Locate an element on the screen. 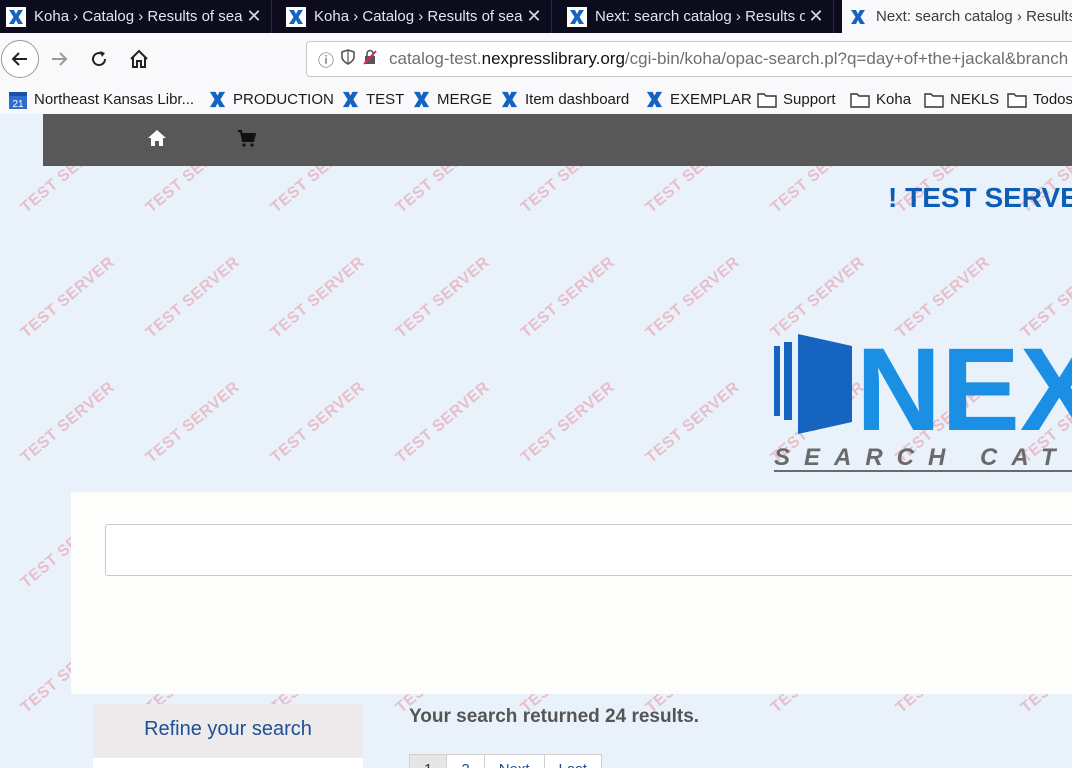 Image resolution: width=1072 pixels, height=768 pixels. bookmark-folder-nekls: NEKLS is located at coordinates (961, 99).